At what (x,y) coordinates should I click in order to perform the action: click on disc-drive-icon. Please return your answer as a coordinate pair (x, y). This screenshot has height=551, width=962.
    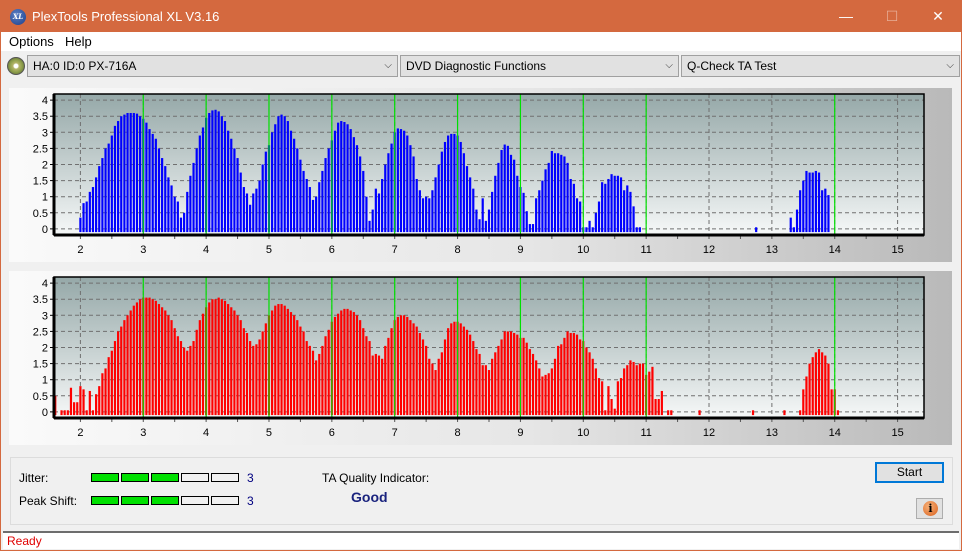
    Looking at the image, I should click on (16, 66).